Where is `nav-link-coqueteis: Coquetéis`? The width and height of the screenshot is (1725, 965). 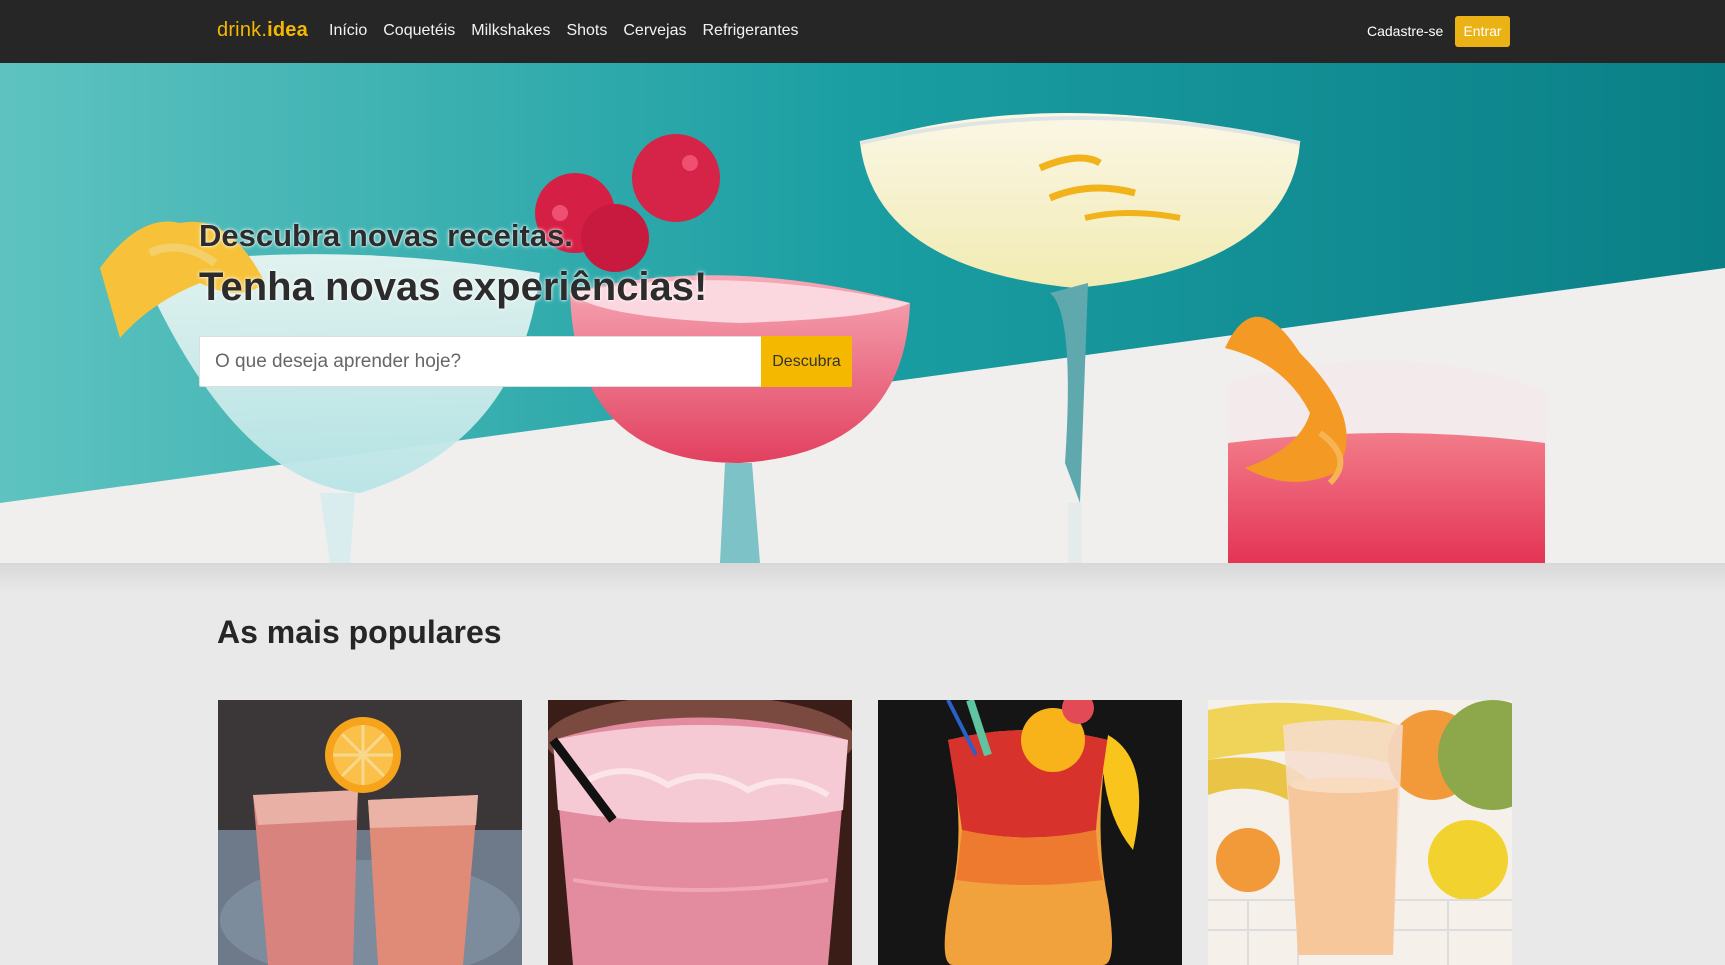 nav-link-coqueteis: Coquetéis is located at coordinates (419, 31).